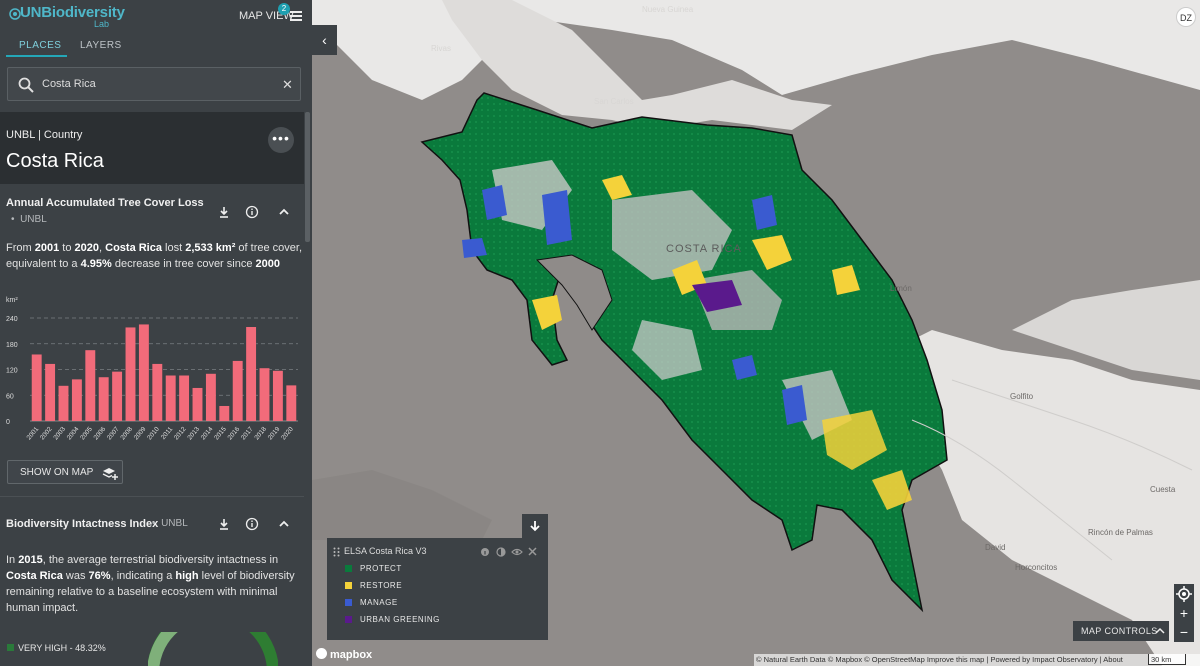 The image size is (1200, 666). I want to click on mapbox-logo: mapbox, so click(344, 654).